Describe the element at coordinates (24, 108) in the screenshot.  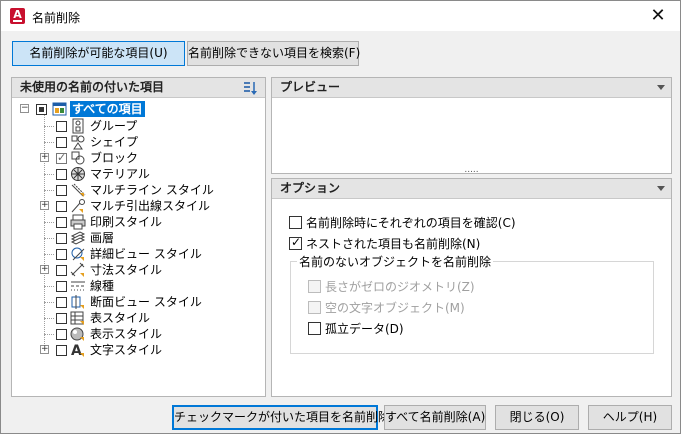
I see `collapse-icon: −` at that location.